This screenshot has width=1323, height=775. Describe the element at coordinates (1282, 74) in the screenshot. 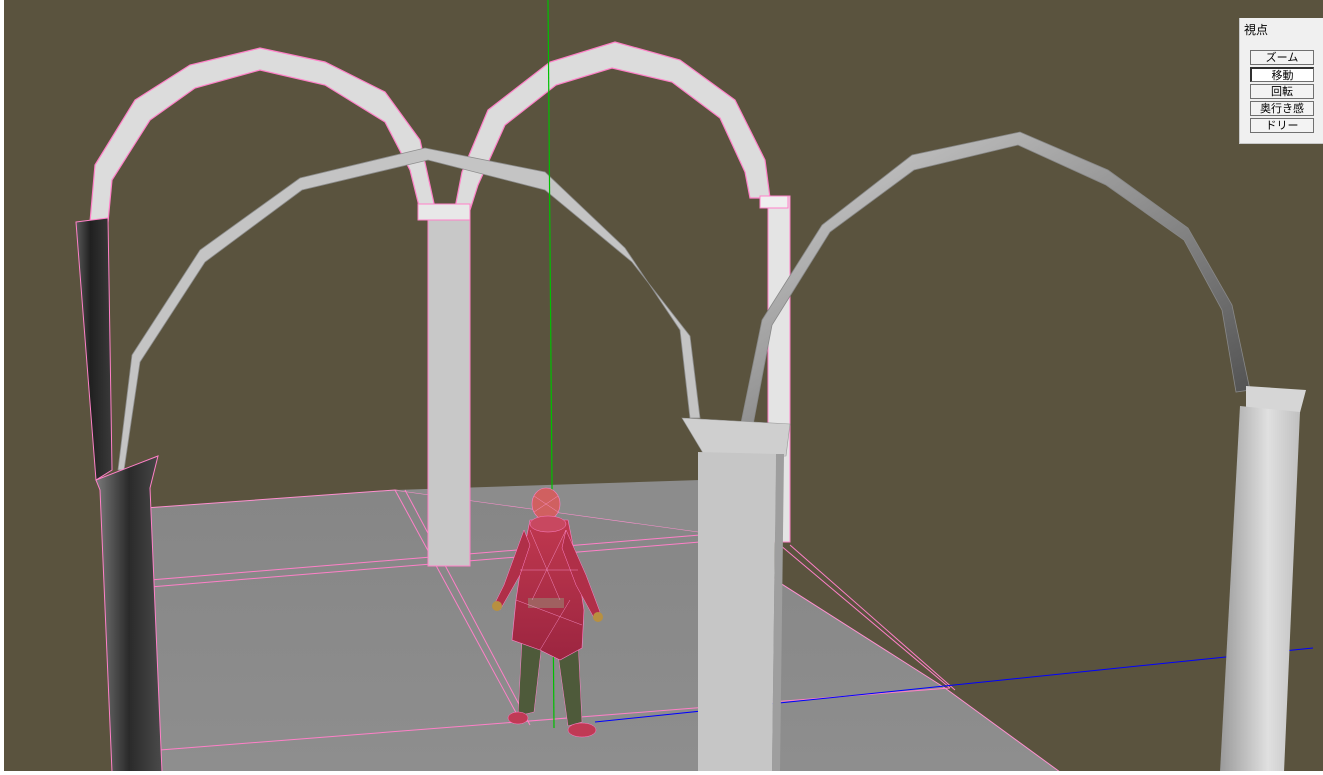

I see `move-button: 移動` at that location.